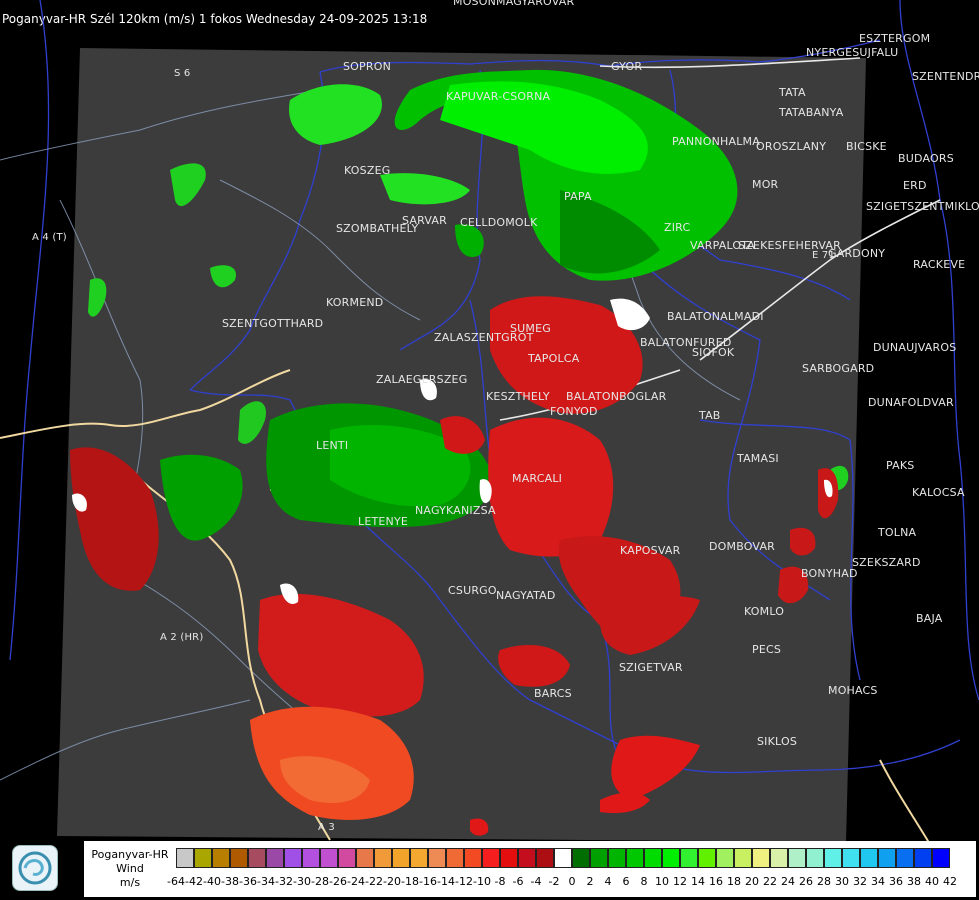  I want to click on city-label: SIOFOK, so click(713, 352).